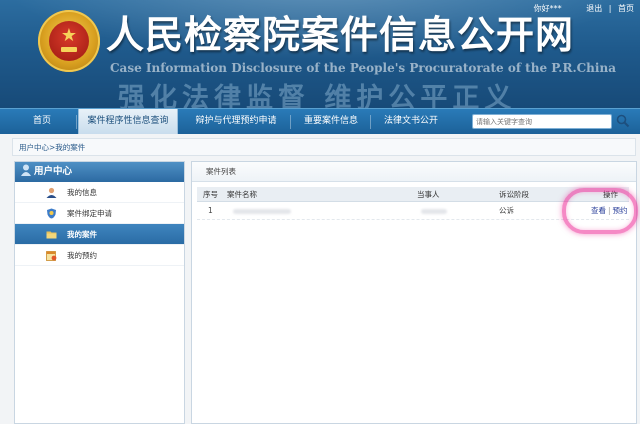  I want to click on greeting-text: 你好***, so click(547, 8).